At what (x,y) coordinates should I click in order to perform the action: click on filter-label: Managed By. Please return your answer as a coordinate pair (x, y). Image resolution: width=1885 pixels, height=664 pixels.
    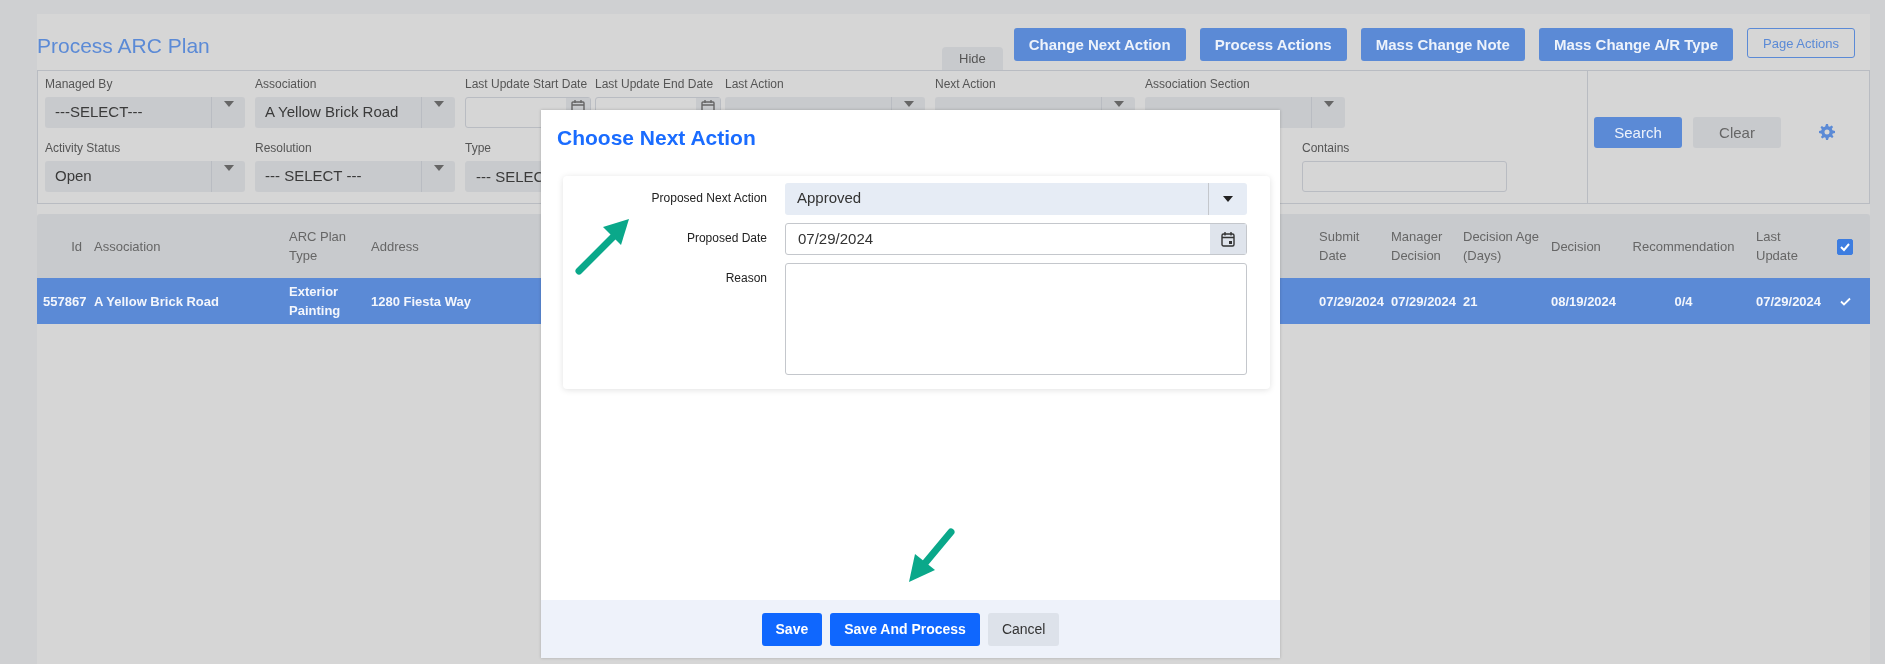
    Looking at the image, I should click on (79, 84).